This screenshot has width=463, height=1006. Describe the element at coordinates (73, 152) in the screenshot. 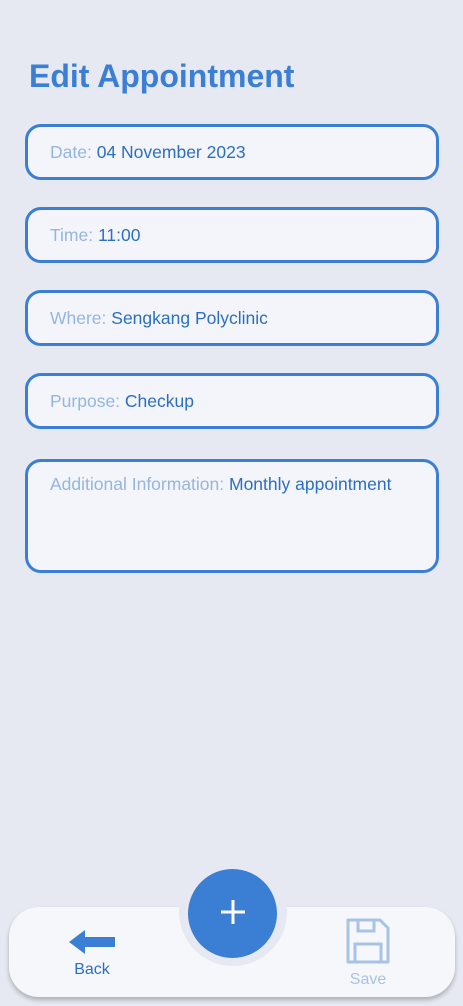

I see `date-label: Date:` at that location.